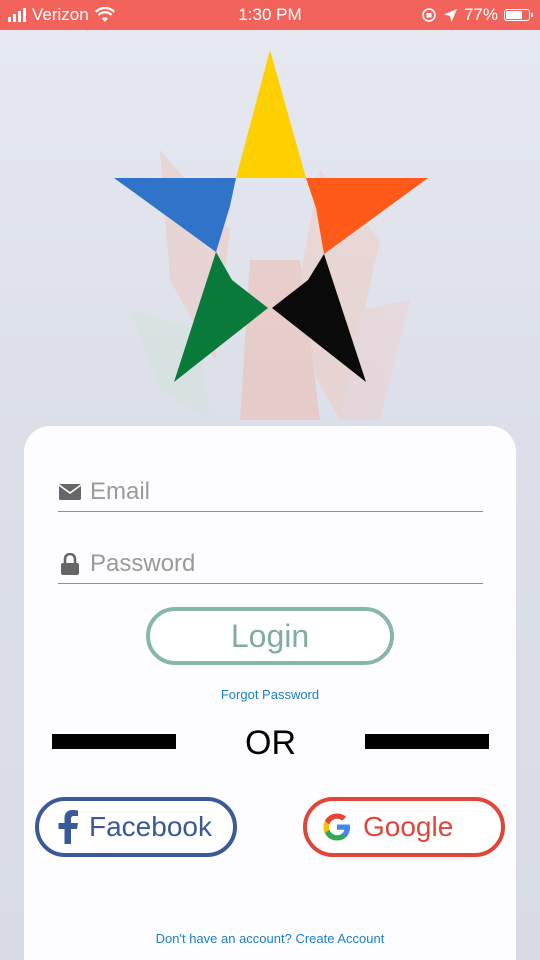 The height and width of the screenshot is (960, 540). I want to click on signal-icon, so click(17, 15).